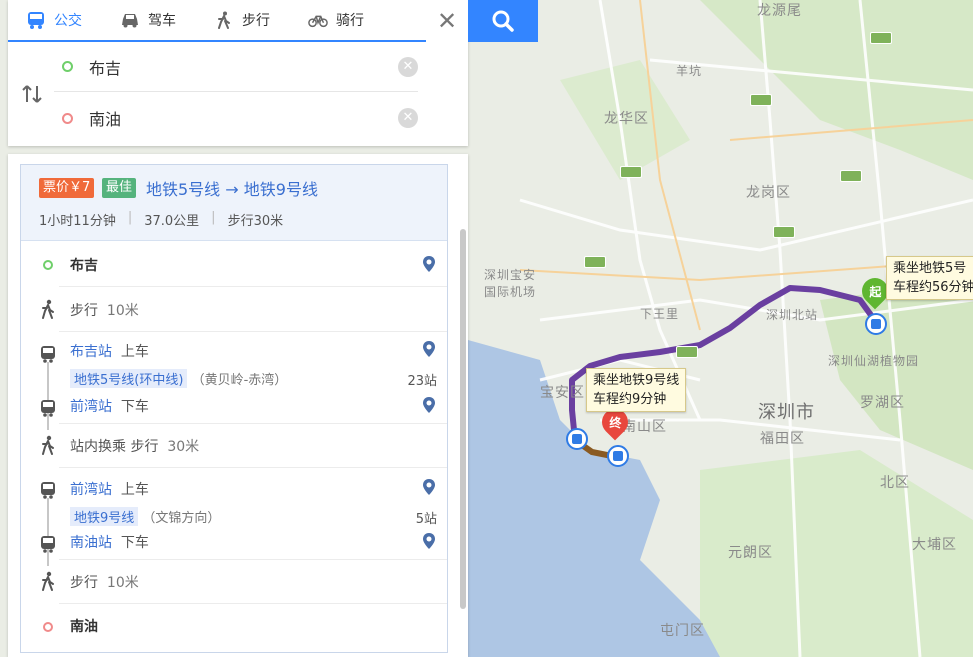 This screenshot has width=973, height=657. Describe the element at coordinates (67, 188) in the screenshot. I see `price-badge: 票价￥7` at that location.